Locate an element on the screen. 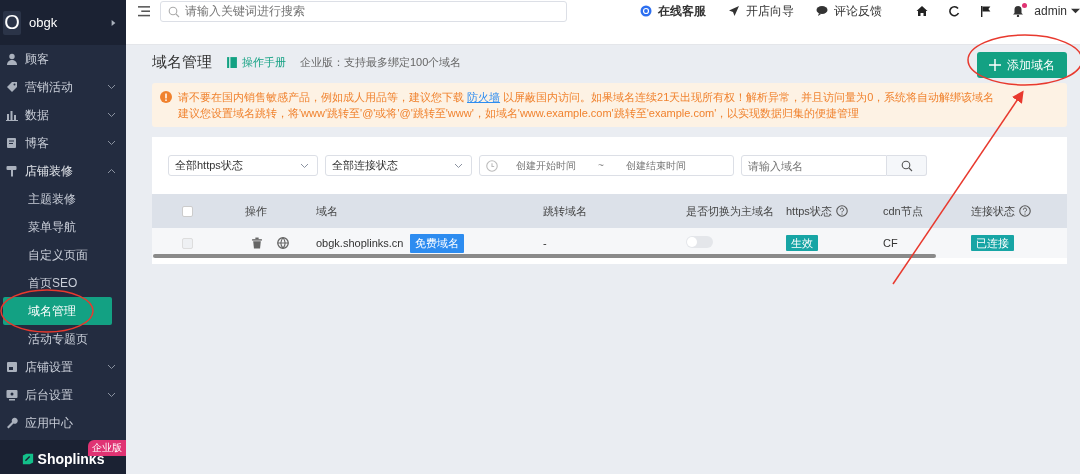 The height and width of the screenshot is (474, 1080). clock-icon is located at coordinates (492, 165).